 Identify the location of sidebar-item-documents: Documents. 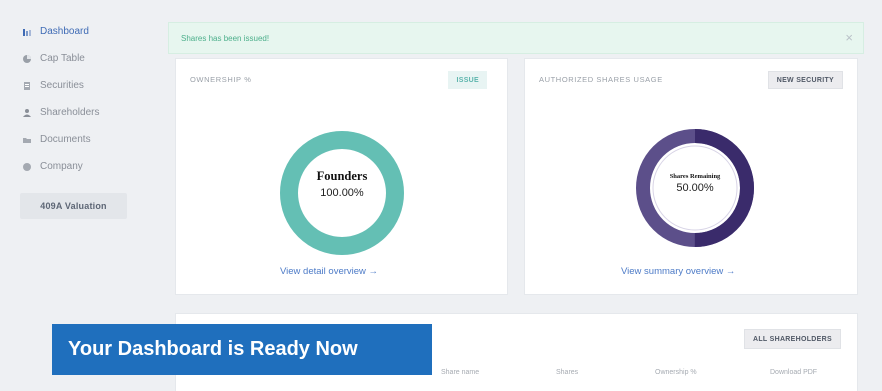
(56, 139).